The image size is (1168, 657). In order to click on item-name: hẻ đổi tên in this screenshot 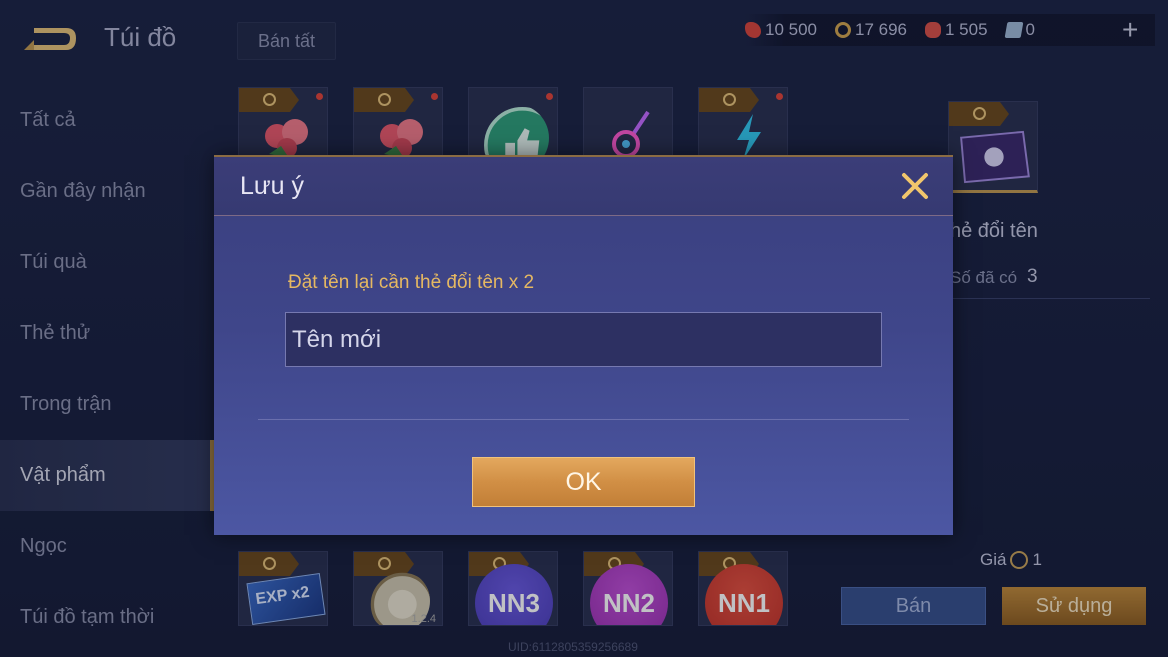, I will do `click(994, 231)`.